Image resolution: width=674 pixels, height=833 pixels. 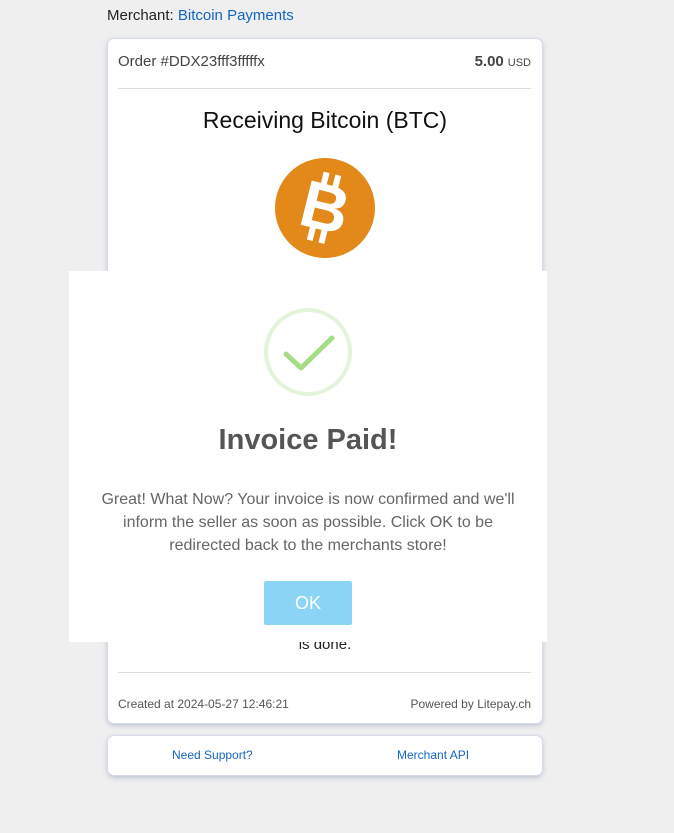 I want to click on ok-button: OK, so click(x=308, y=603).